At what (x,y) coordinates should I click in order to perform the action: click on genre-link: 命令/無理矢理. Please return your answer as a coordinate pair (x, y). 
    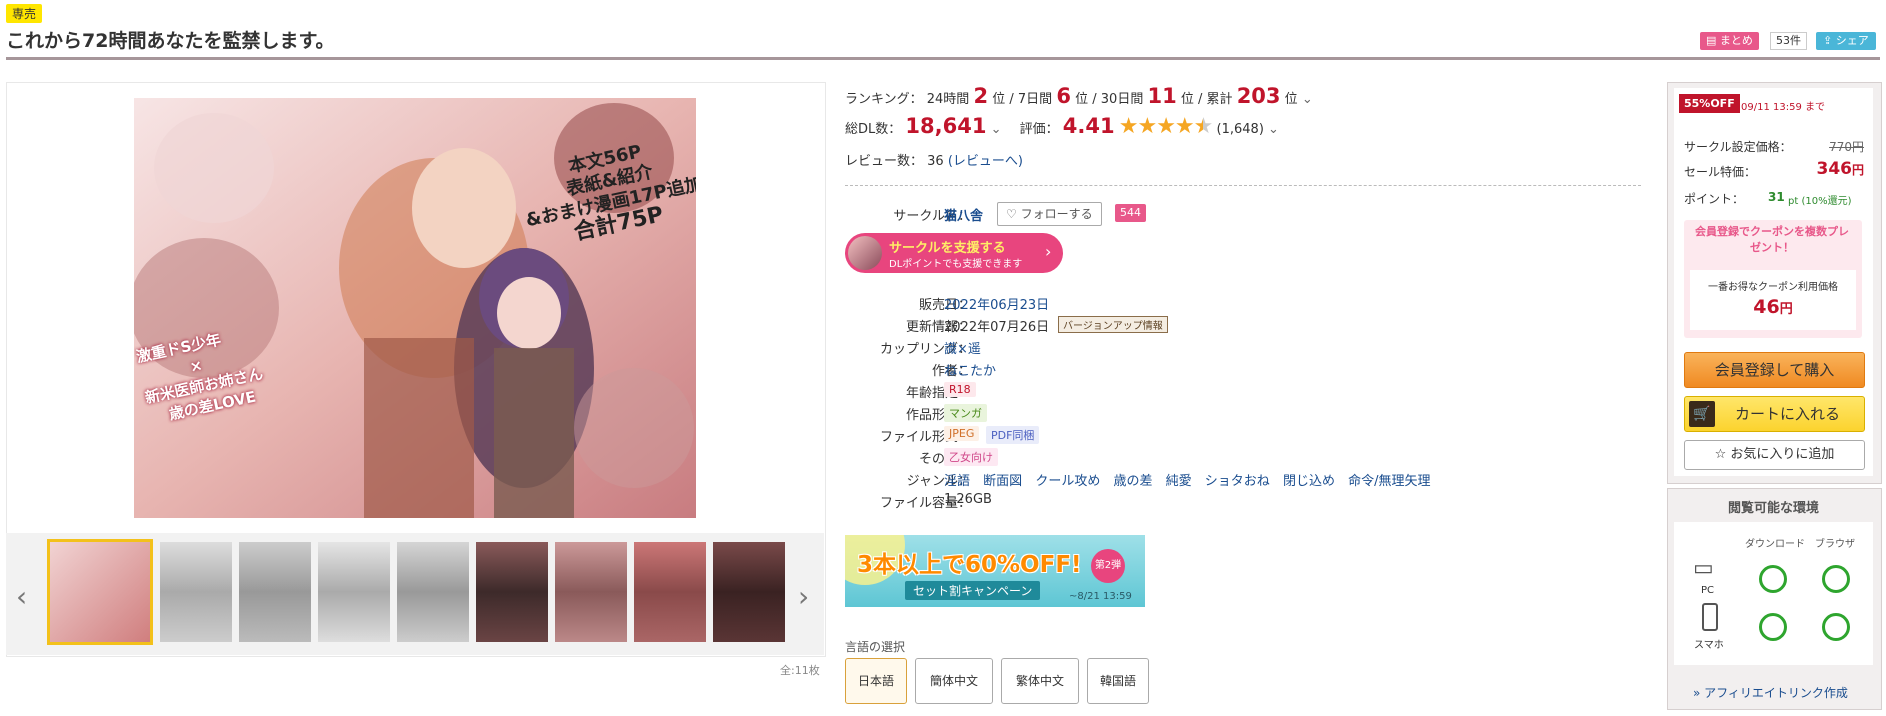
    Looking at the image, I should click on (1389, 481).